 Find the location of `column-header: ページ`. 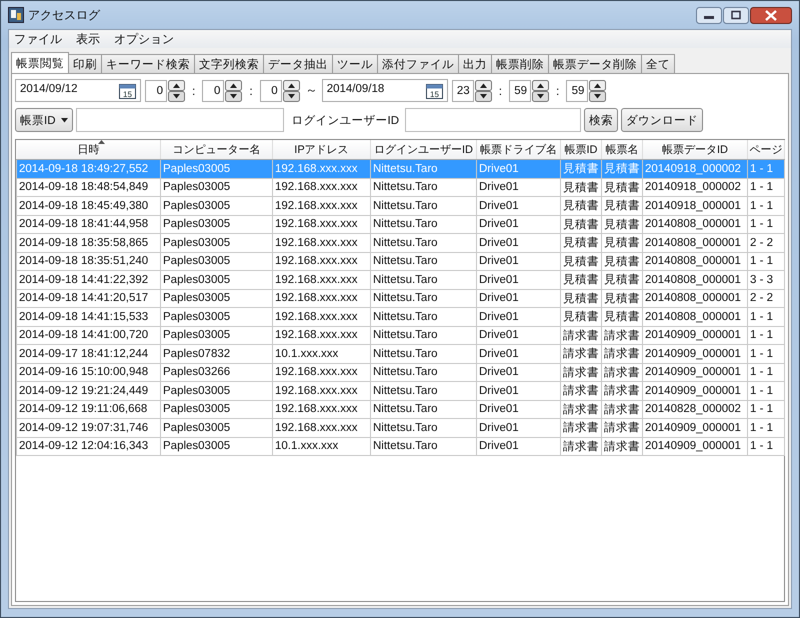

column-header: ページ is located at coordinates (766, 150).